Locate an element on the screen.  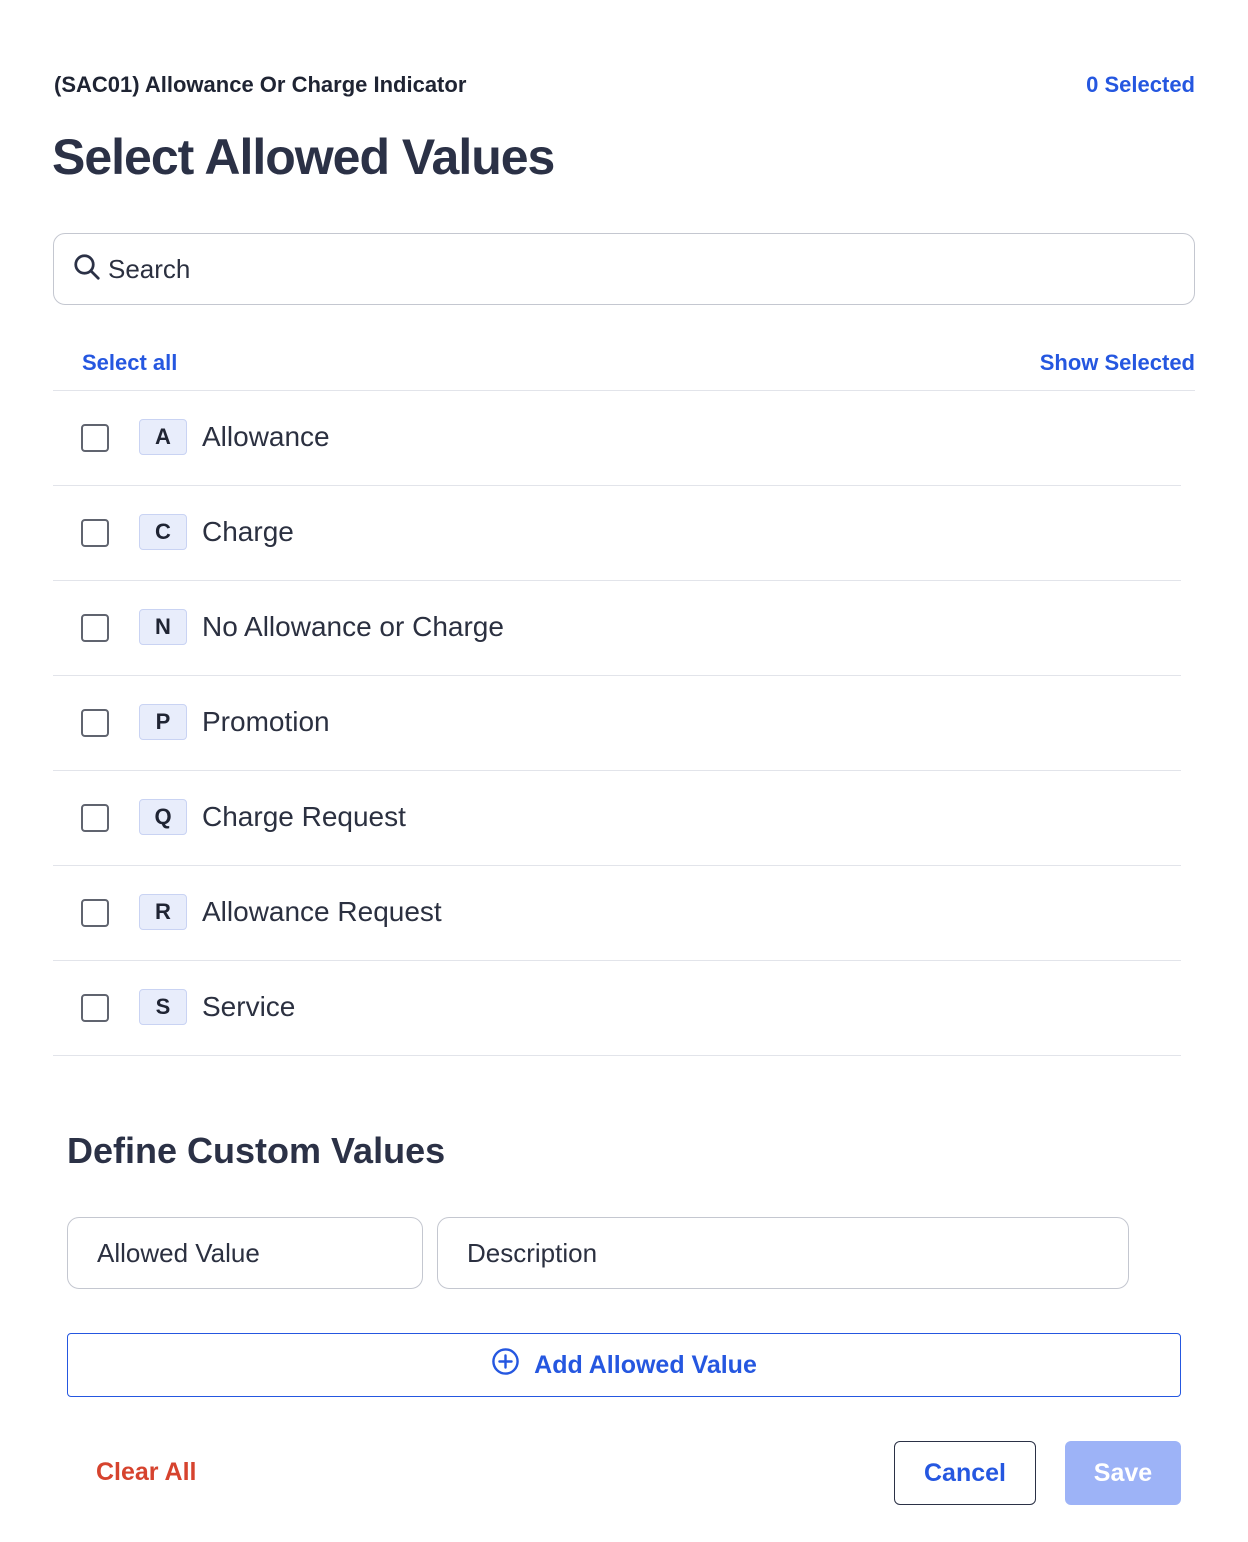
add-allowed-value-button: Add Allowed Value is located at coordinates (624, 1365).